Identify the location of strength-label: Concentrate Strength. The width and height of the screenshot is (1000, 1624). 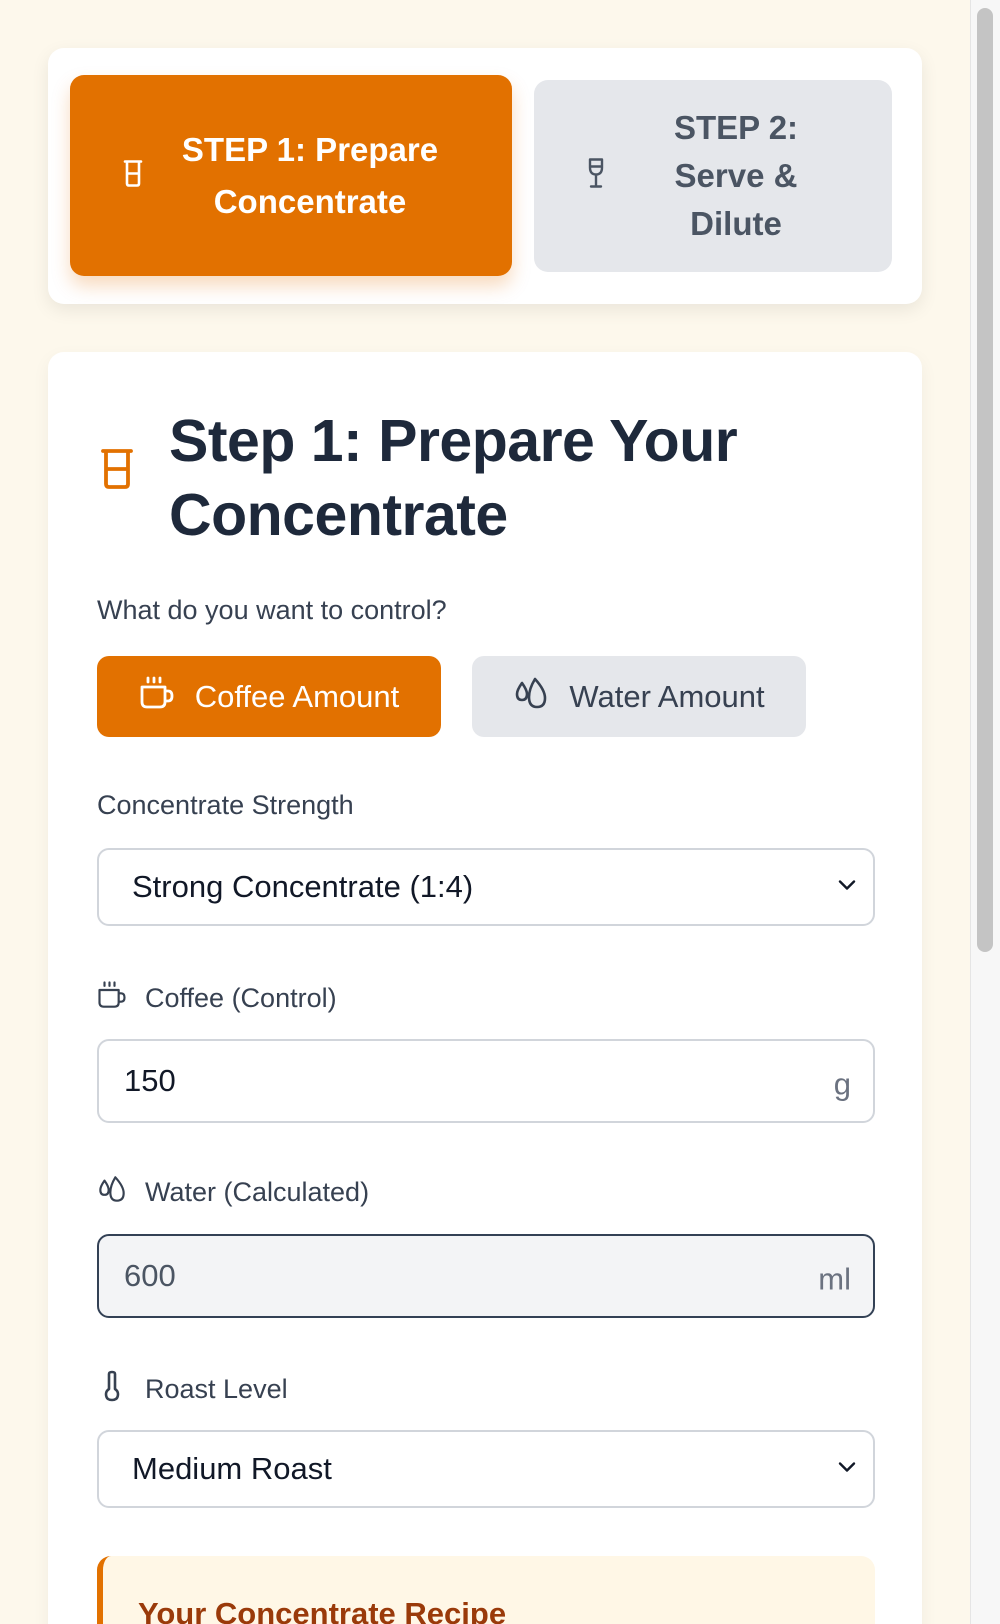
(225, 805).